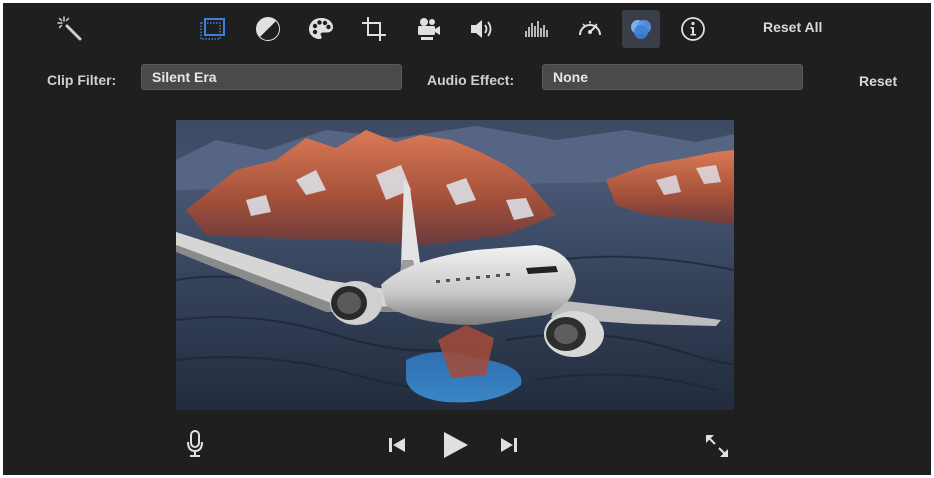 The height and width of the screenshot is (478, 934). I want to click on palette-icon, so click(321, 28).